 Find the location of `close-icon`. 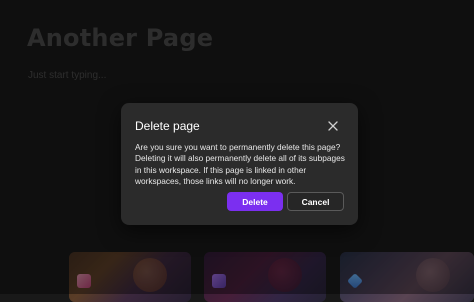

close-icon is located at coordinates (333, 126).